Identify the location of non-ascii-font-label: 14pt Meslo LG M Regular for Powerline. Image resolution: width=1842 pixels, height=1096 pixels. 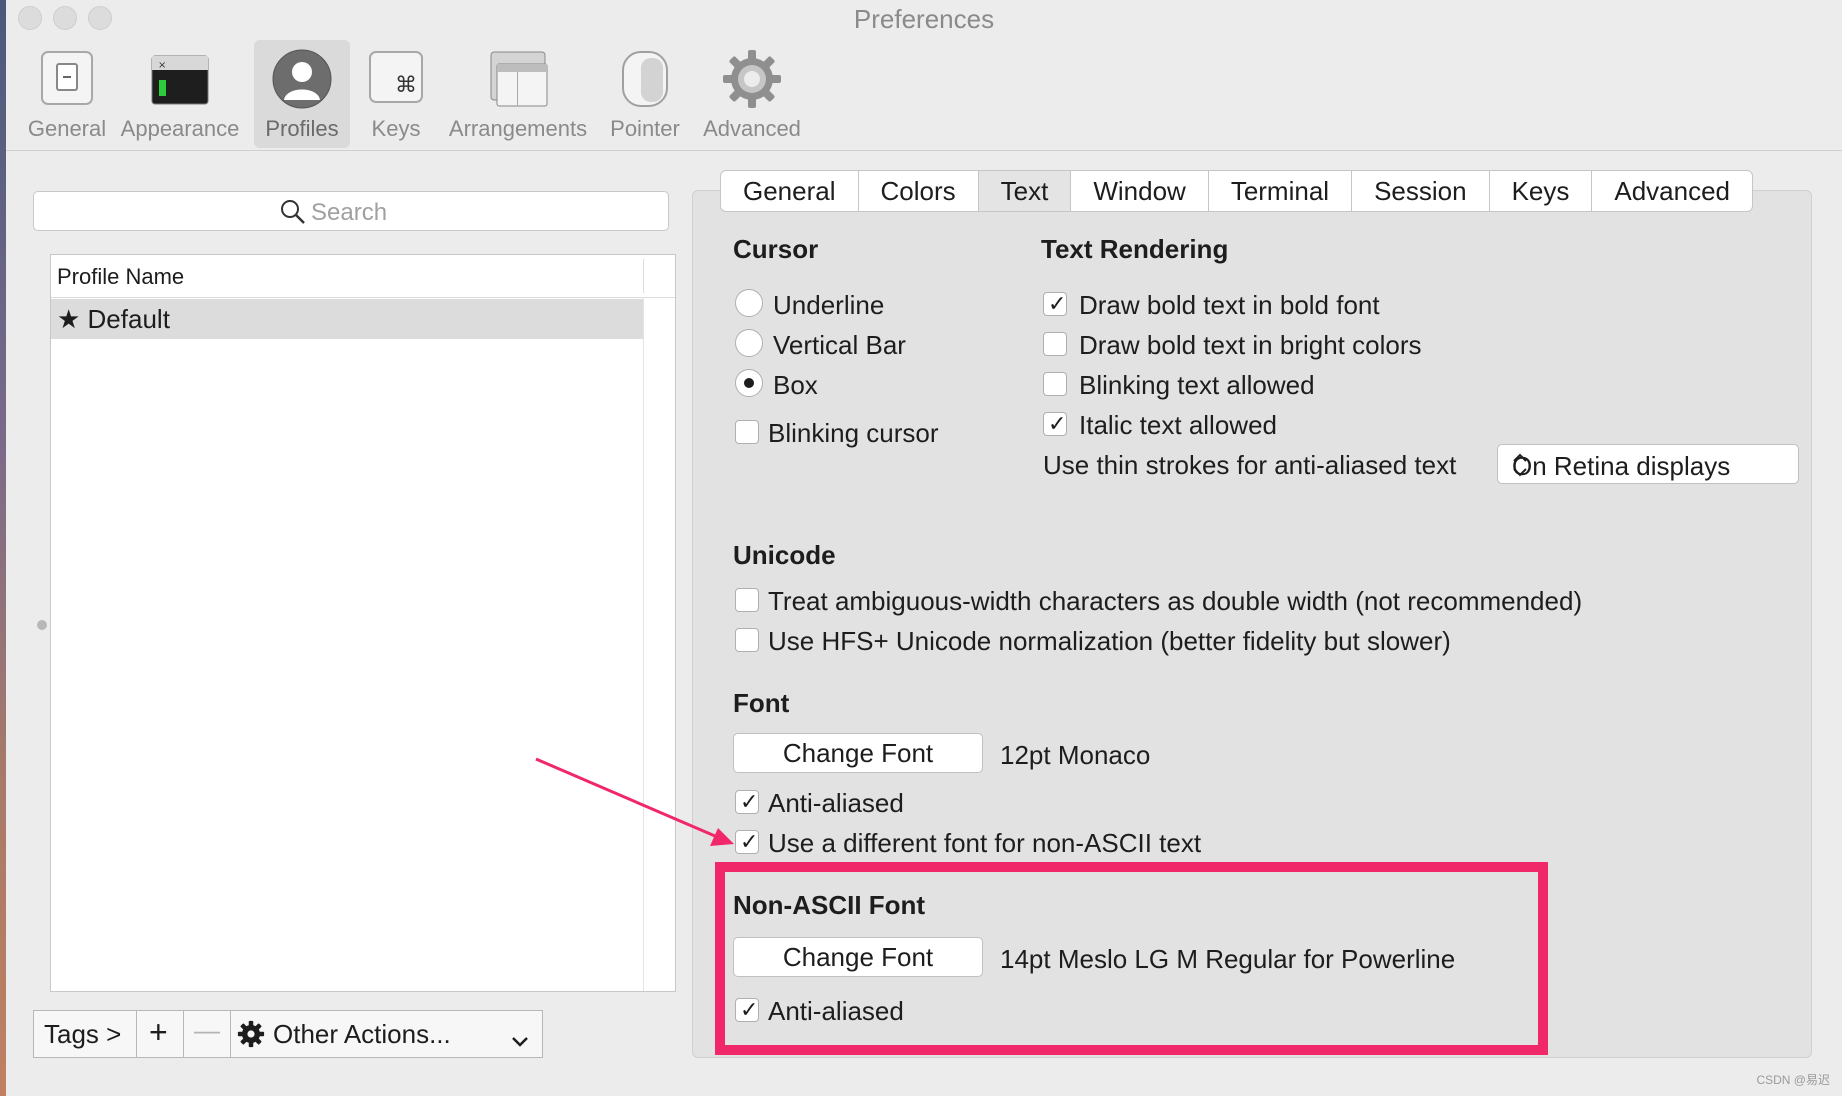
(1228, 959).